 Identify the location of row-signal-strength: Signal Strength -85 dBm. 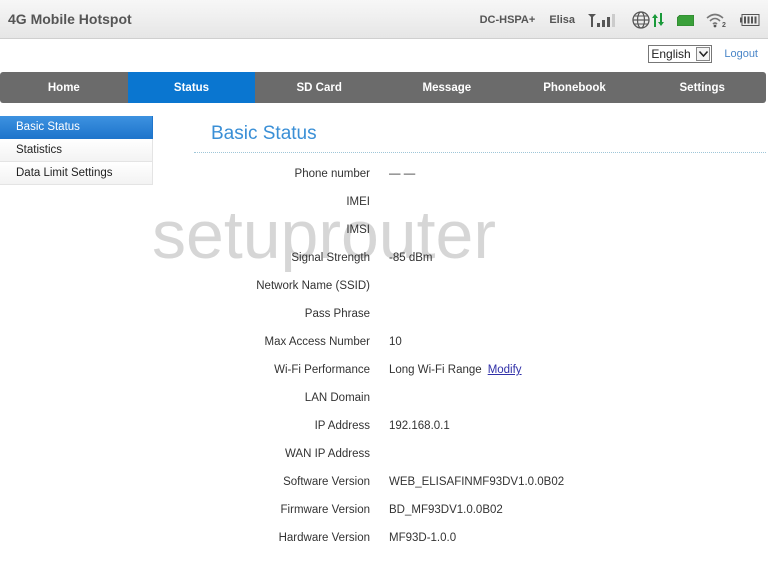
(480, 259).